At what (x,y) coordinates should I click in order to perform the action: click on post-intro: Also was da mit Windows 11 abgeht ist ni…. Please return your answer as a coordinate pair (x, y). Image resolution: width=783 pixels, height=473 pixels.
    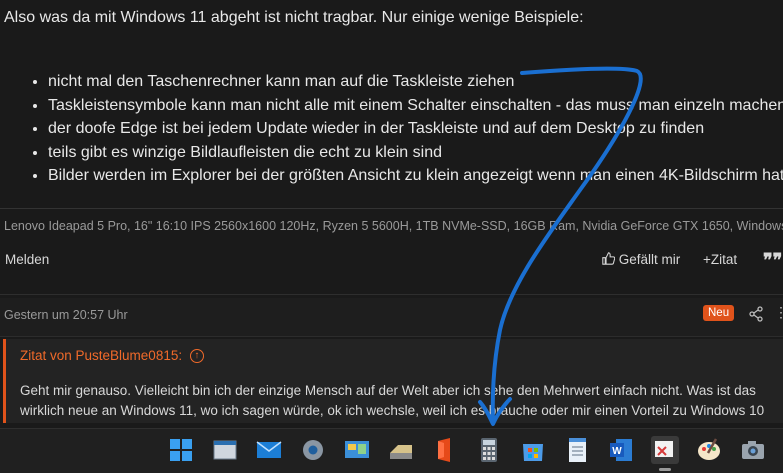
    Looking at the image, I should click on (294, 17).